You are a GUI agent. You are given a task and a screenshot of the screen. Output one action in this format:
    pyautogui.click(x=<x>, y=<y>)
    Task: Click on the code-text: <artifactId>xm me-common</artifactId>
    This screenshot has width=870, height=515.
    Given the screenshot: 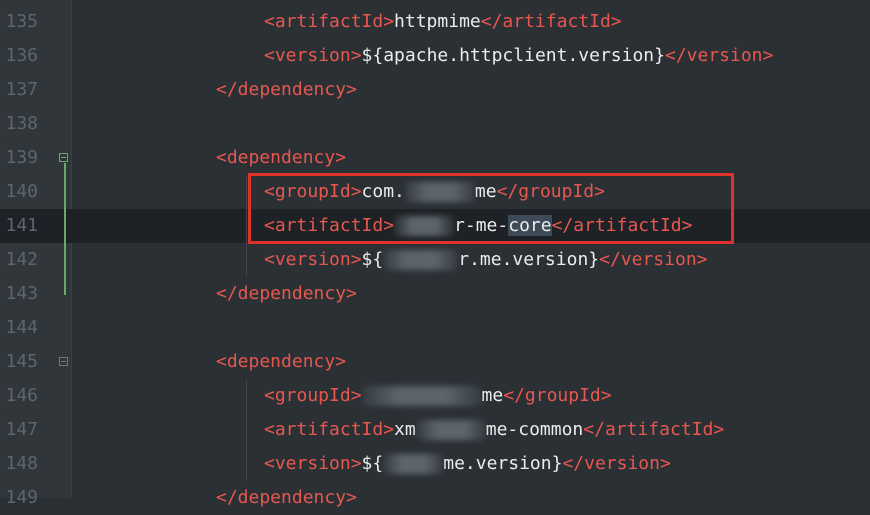 What is the action you would take?
    pyautogui.click(x=494, y=430)
    